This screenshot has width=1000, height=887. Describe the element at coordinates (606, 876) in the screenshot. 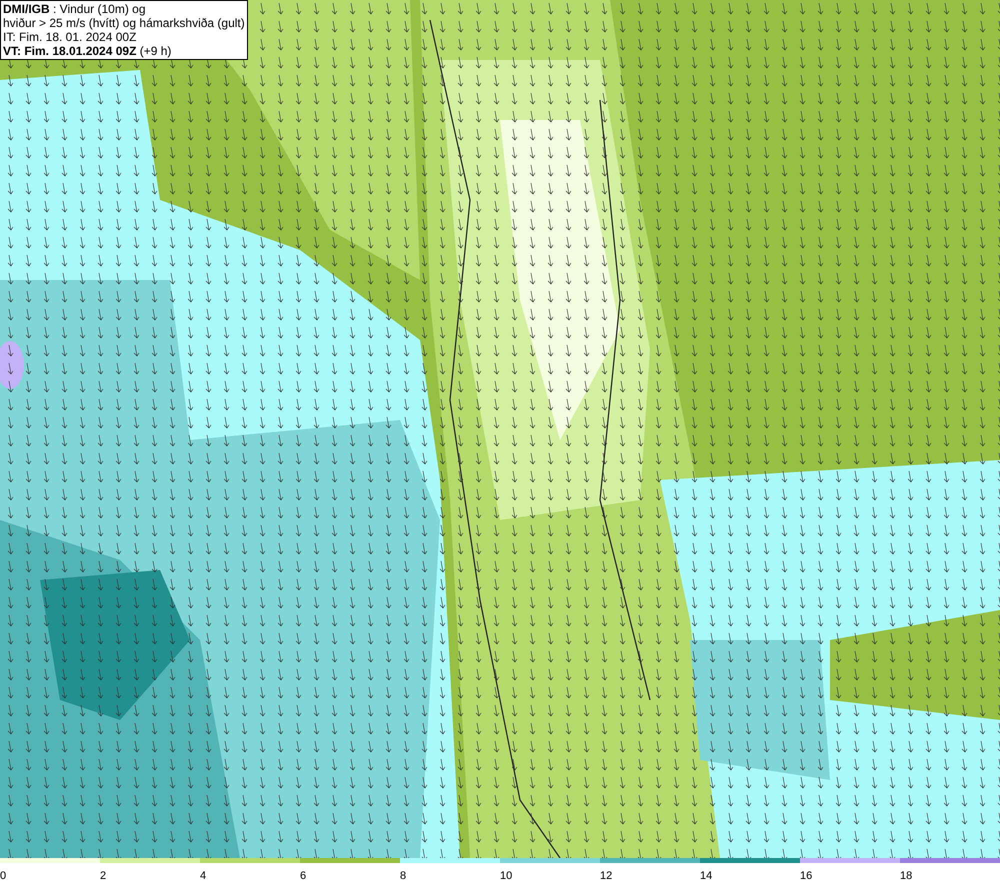

I see `legend-label: 12` at that location.